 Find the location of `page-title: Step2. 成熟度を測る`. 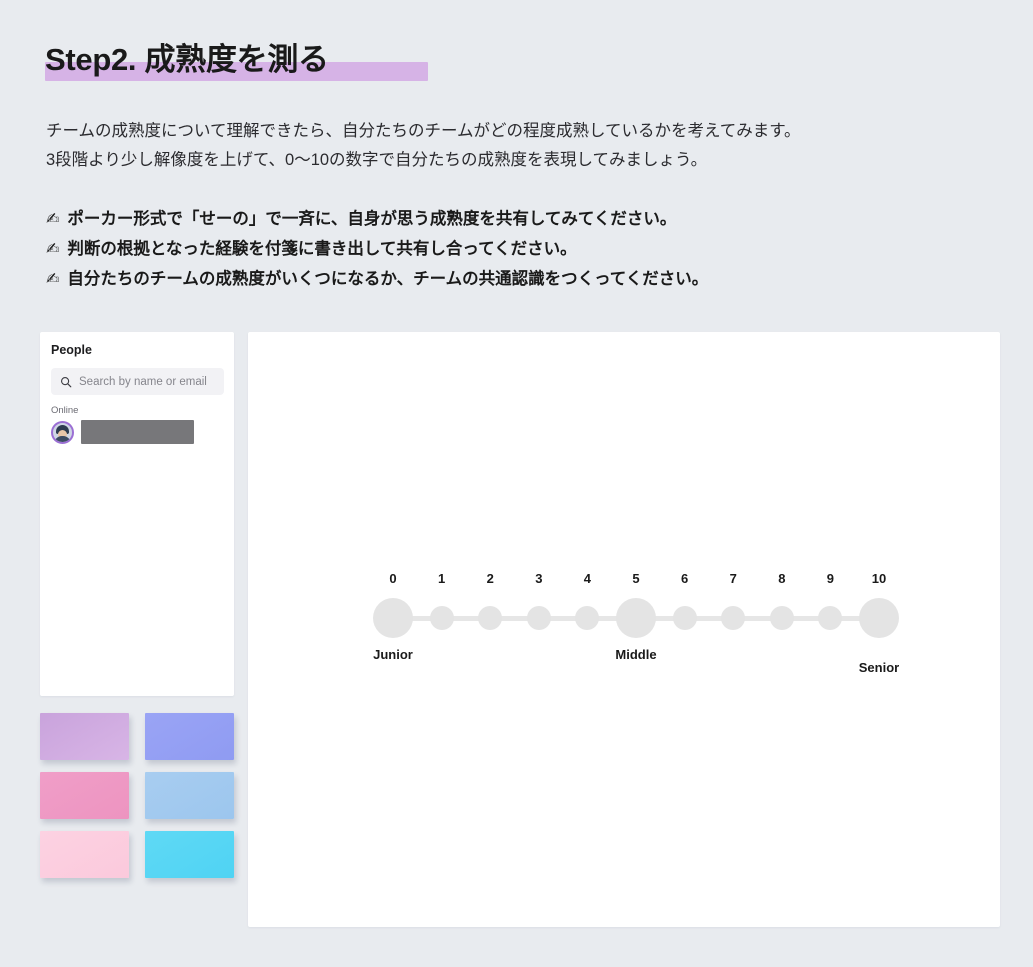

page-title: Step2. 成熟度を測る is located at coordinates (236, 64).